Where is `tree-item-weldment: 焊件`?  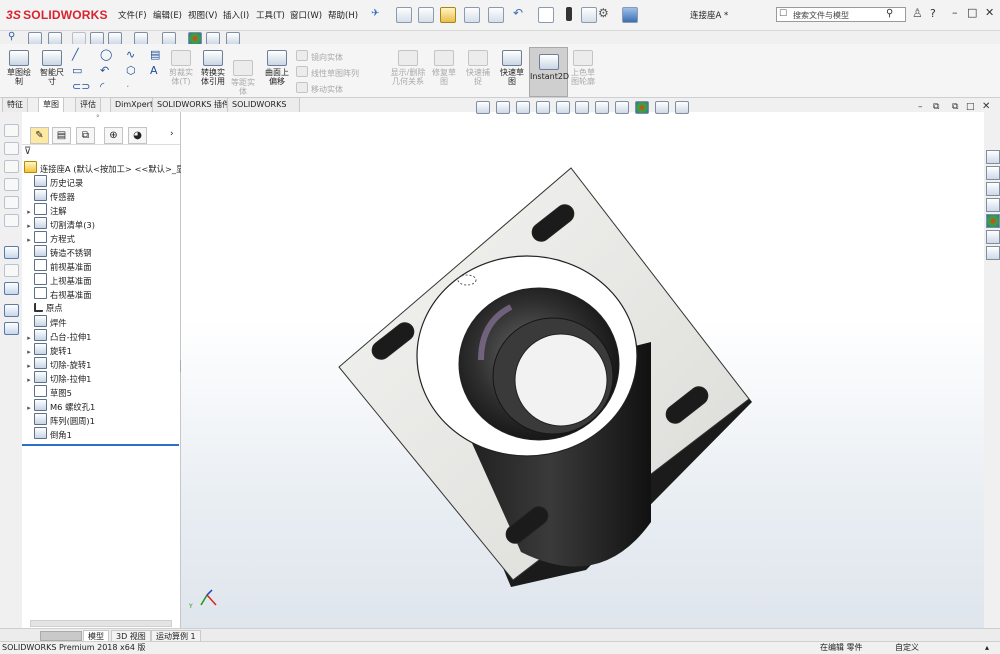 tree-item-weldment: 焊件 is located at coordinates (45, 322).